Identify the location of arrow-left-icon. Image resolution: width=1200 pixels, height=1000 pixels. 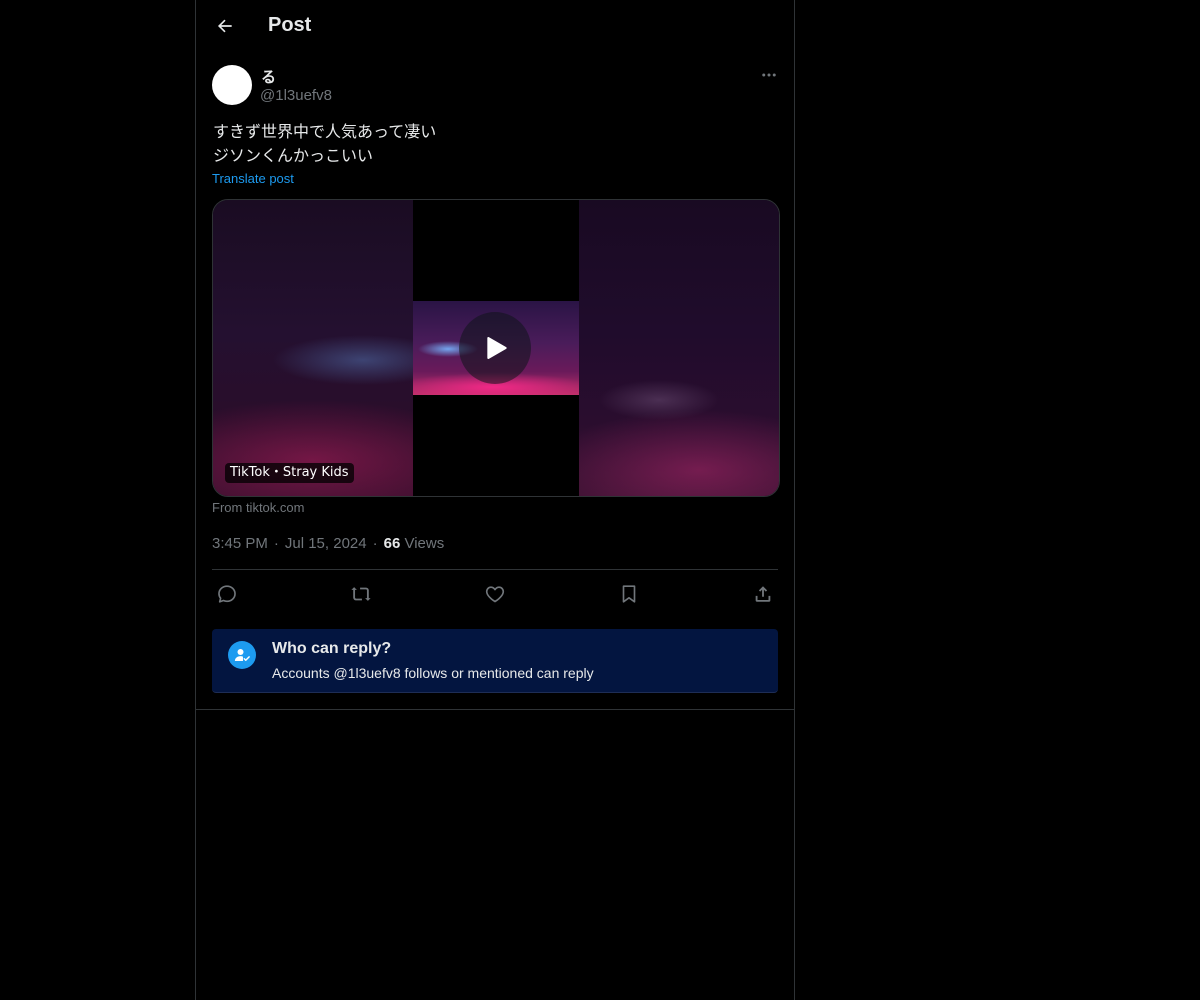
(224, 26).